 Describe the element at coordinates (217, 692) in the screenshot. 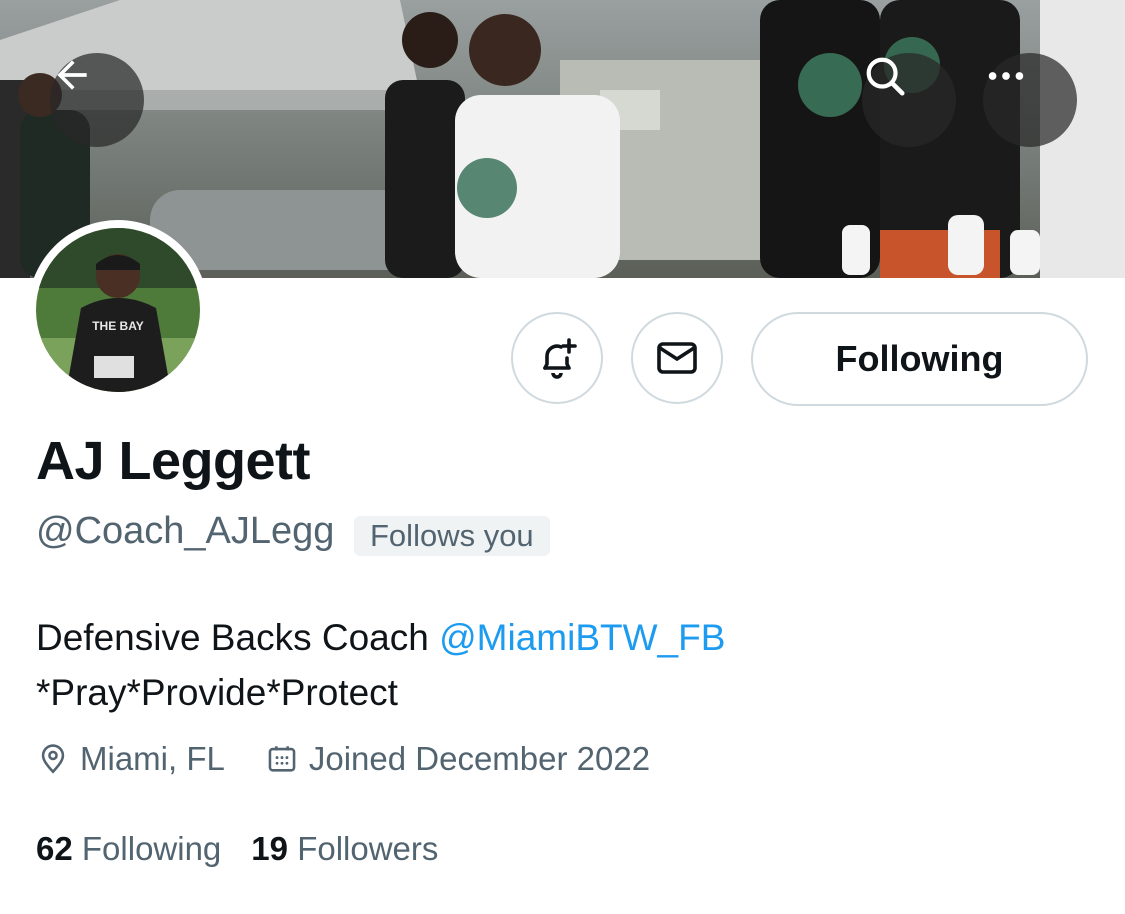

I see `bio-line-2: *Pray*Provide*Protect` at that location.